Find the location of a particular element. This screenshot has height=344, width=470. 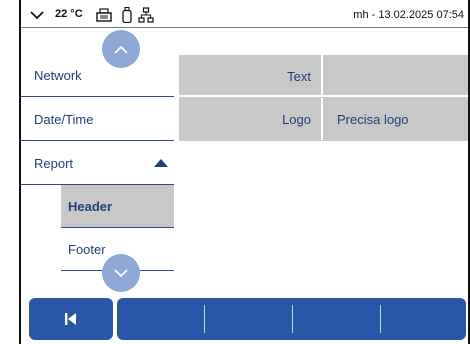

sidebar-item-label: Footer is located at coordinates (87, 249).